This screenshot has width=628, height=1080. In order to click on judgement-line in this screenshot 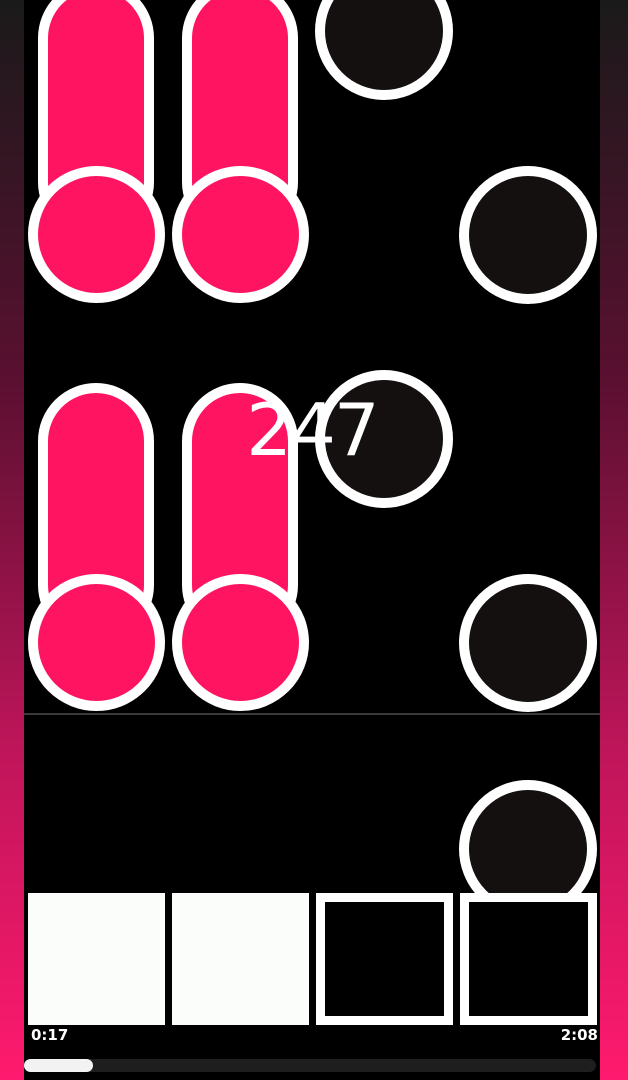, I will do `click(312, 714)`.